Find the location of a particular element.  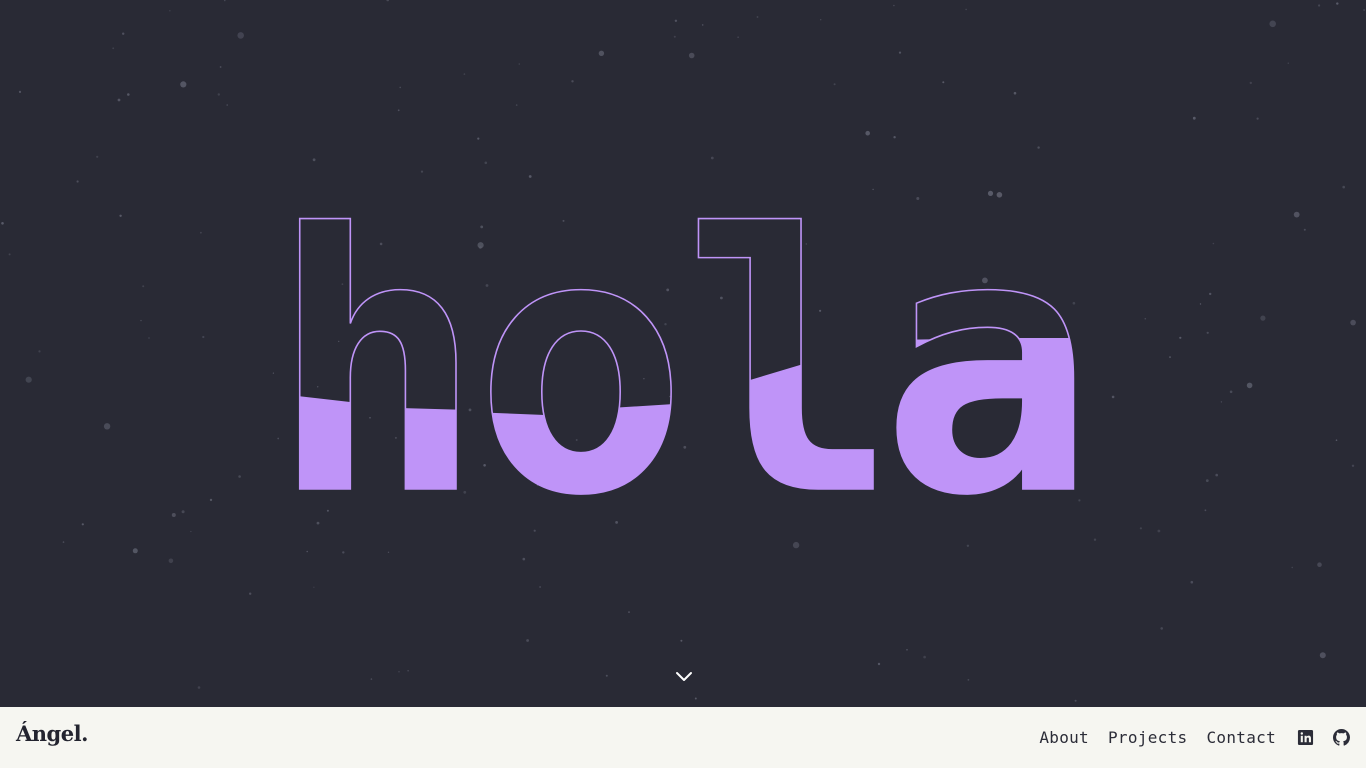

svg-text: a is located at coordinates (988, 366).